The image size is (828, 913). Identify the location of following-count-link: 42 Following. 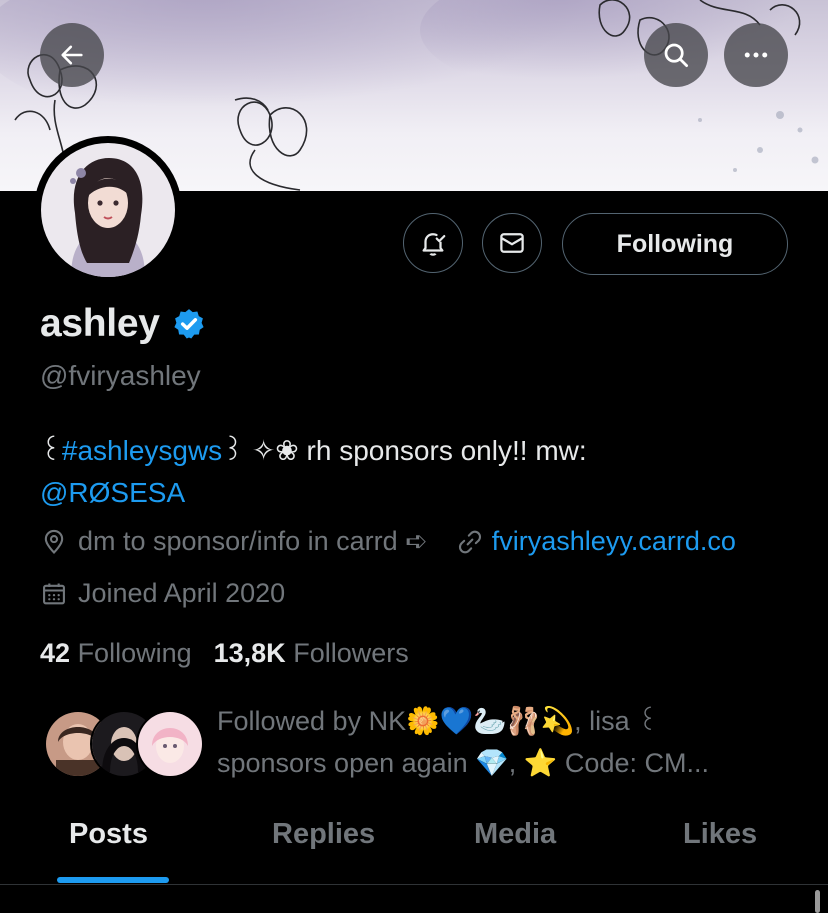
(116, 653).